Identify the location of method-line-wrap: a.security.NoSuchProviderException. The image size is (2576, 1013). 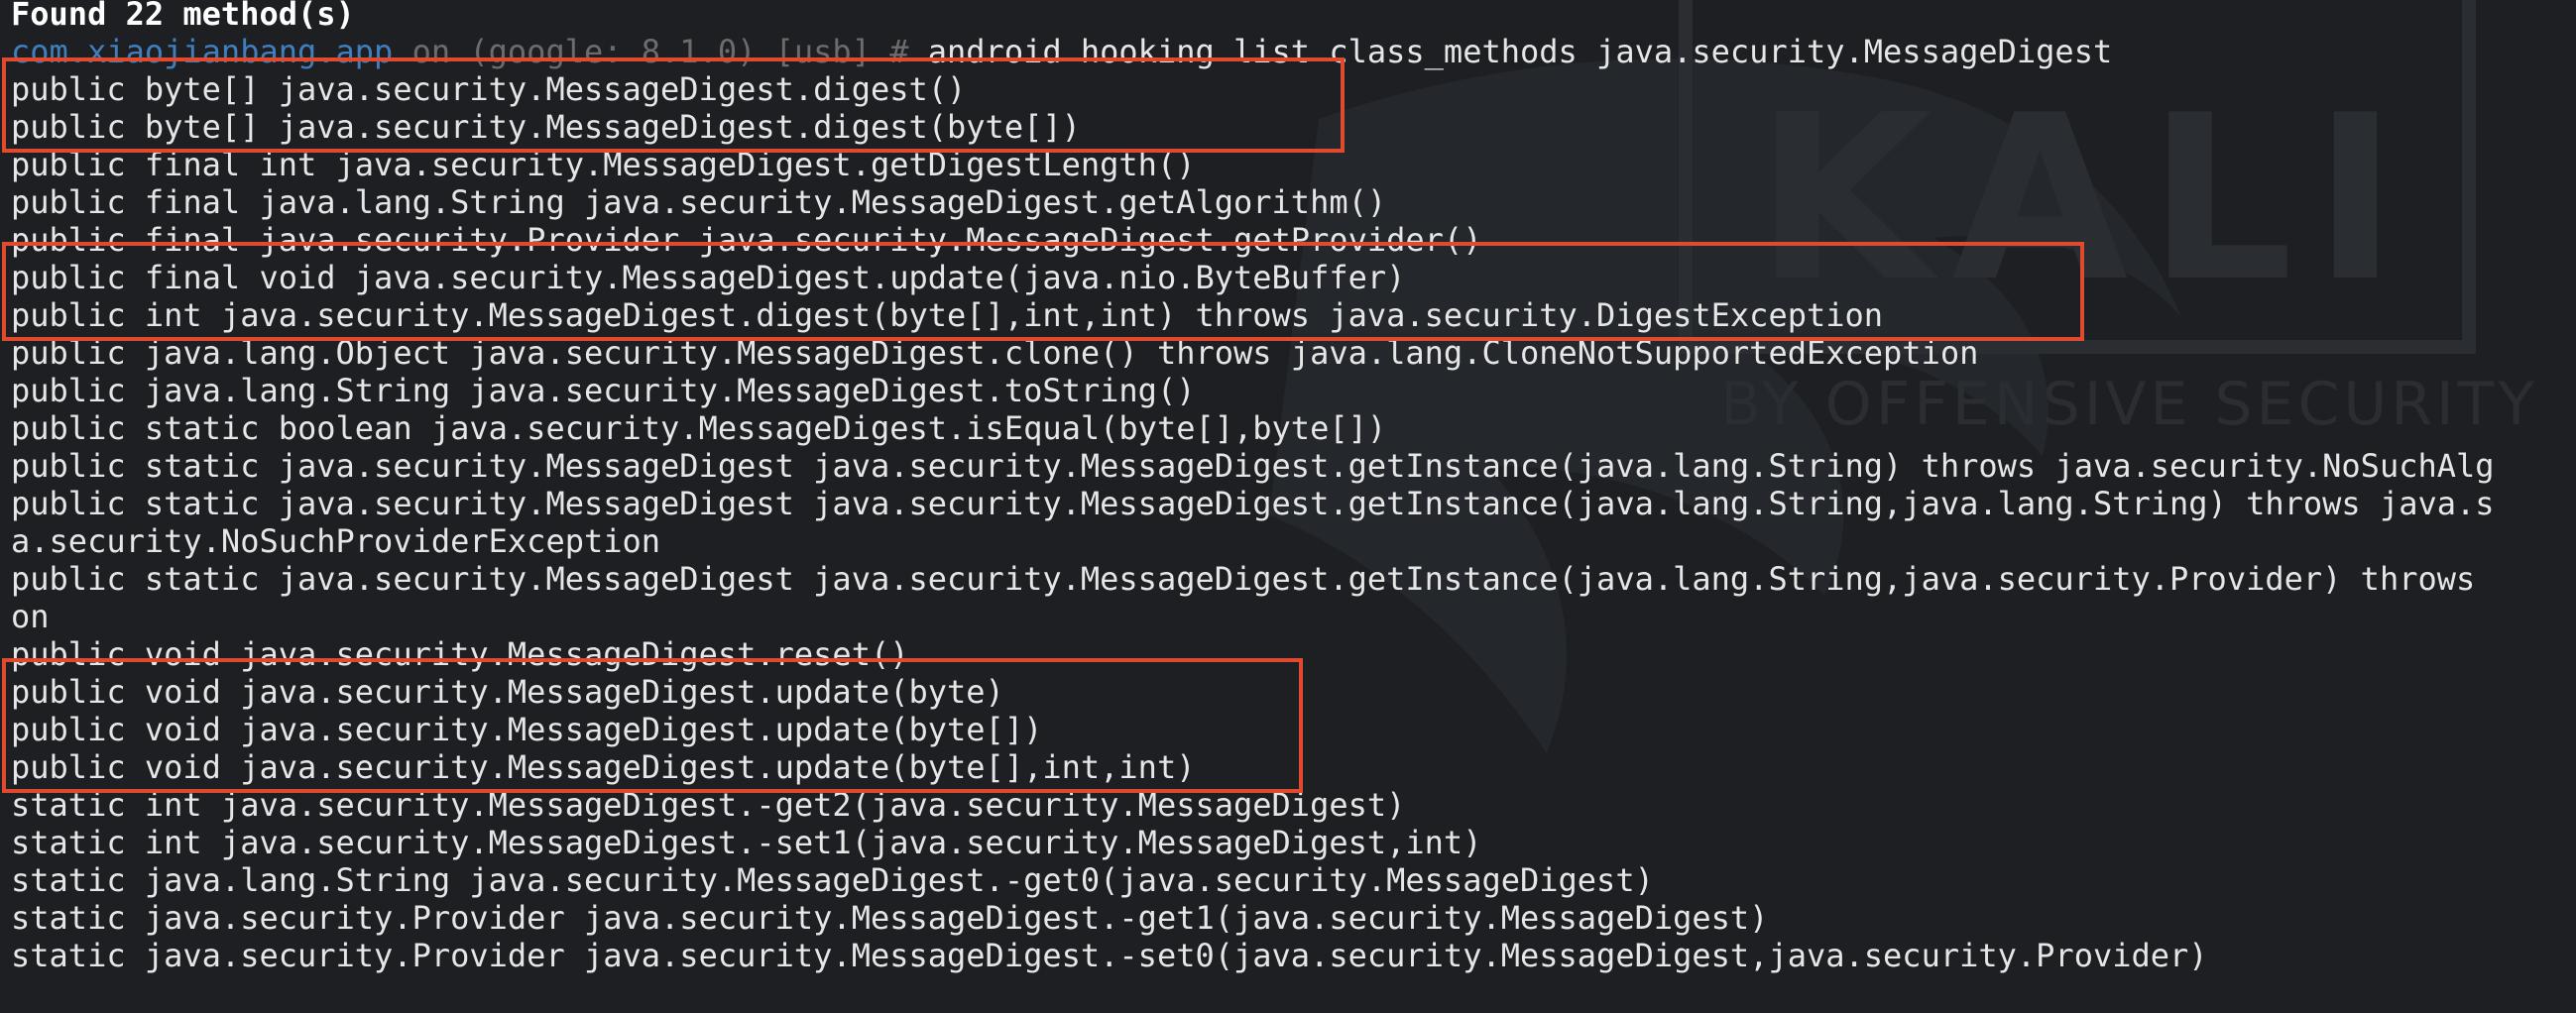
(336, 541).